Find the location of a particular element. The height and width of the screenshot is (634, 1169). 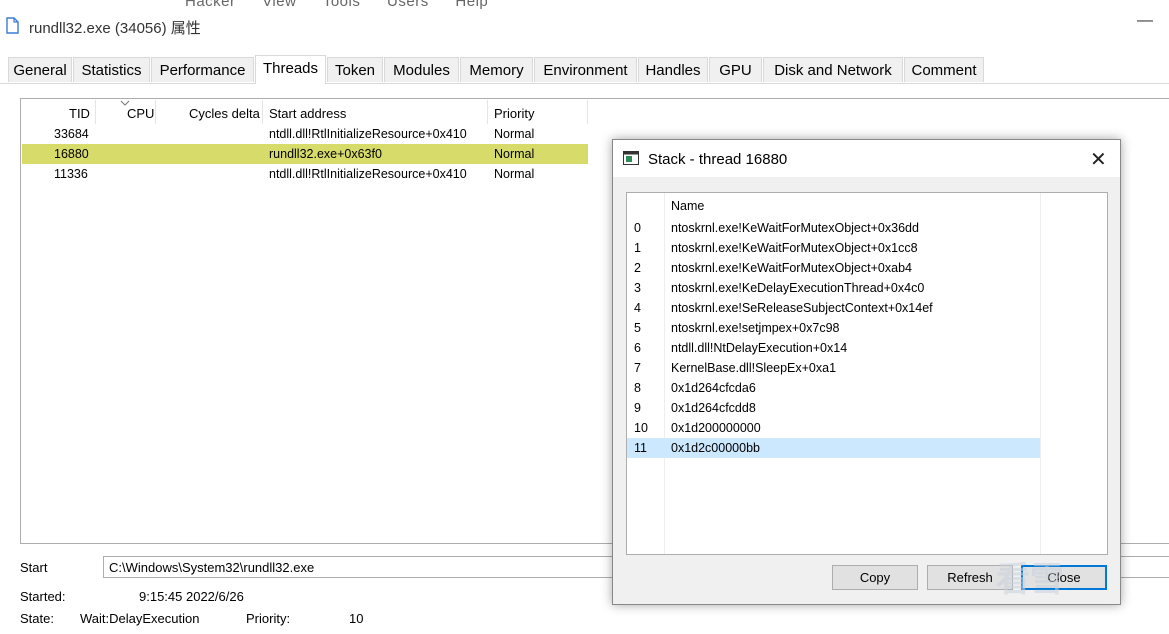

tab-modules: Modules is located at coordinates (421, 69).